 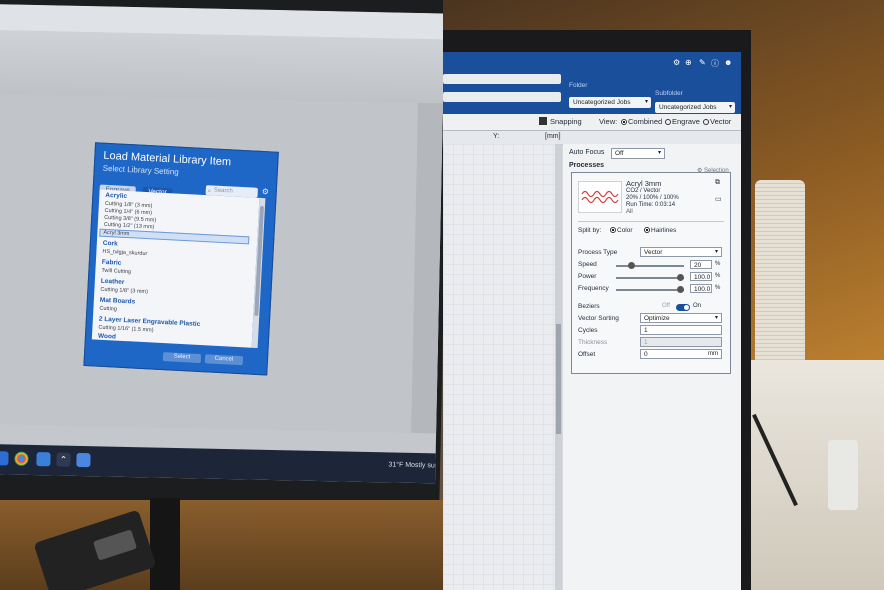 What do you see at coordinates (644, 183) in the screenshot?
I see `process-name: Acryl 3mm` at bounding box center [644, 183].